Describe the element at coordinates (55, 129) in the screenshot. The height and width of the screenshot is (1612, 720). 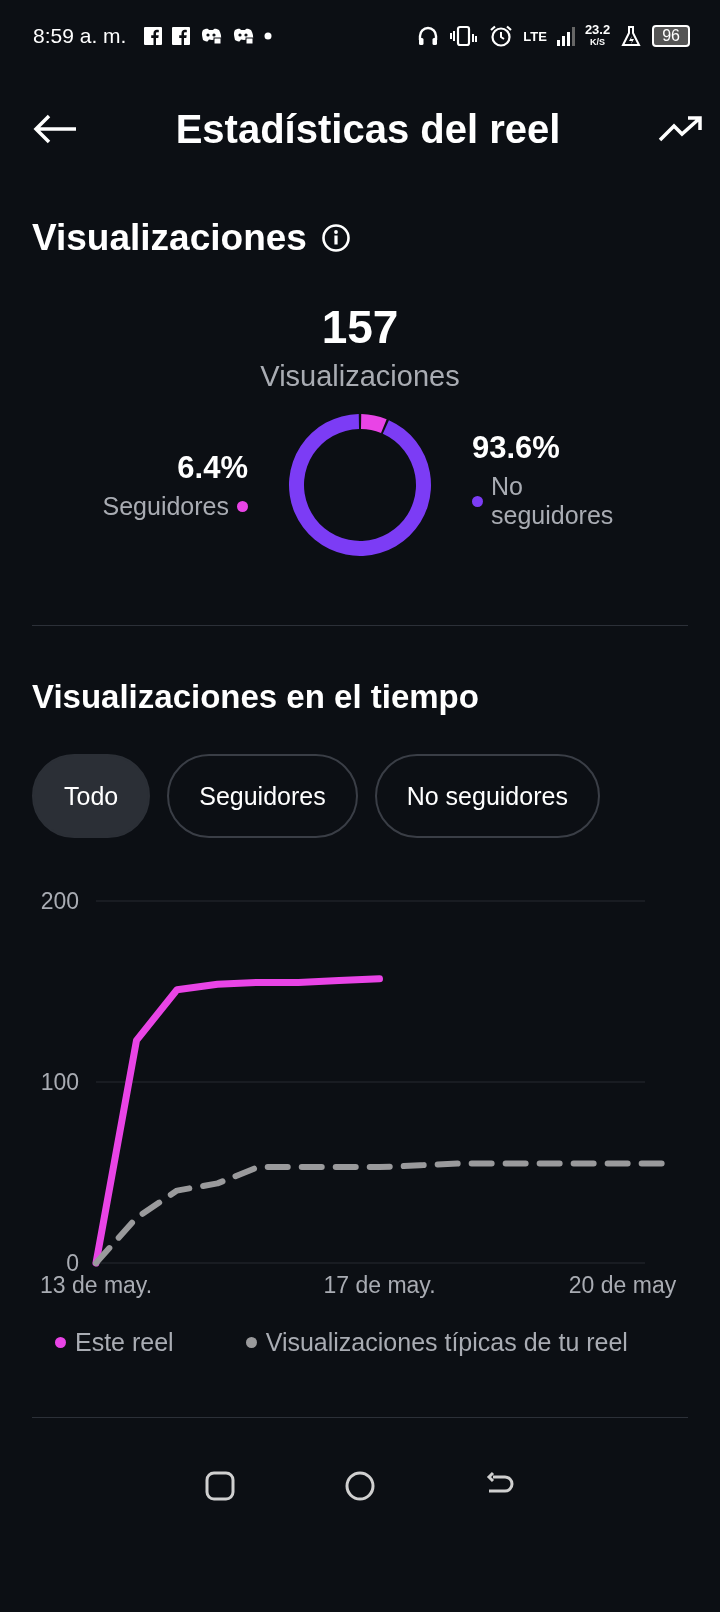
I see `back-arrow-icon` at that location.